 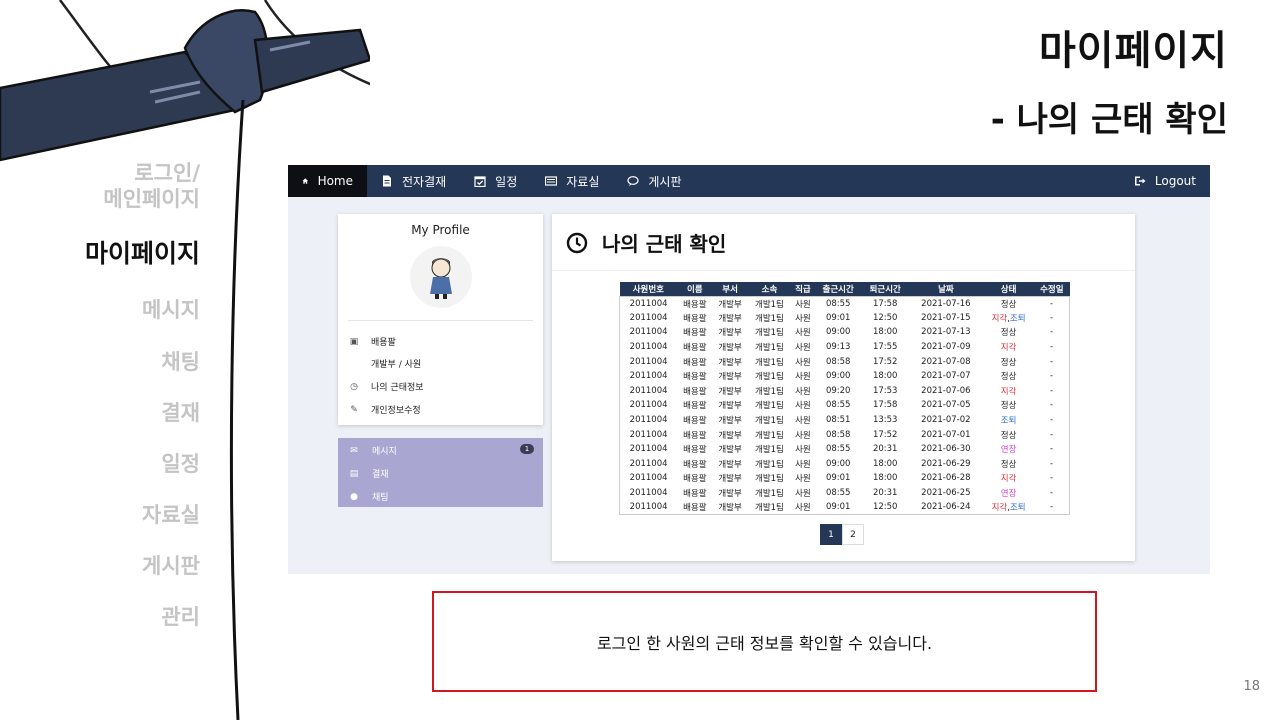 What do you see at coordinates (654, 181) in the screenshot?
I see `tab-board: 게시판` at bounding box center [654, 181].